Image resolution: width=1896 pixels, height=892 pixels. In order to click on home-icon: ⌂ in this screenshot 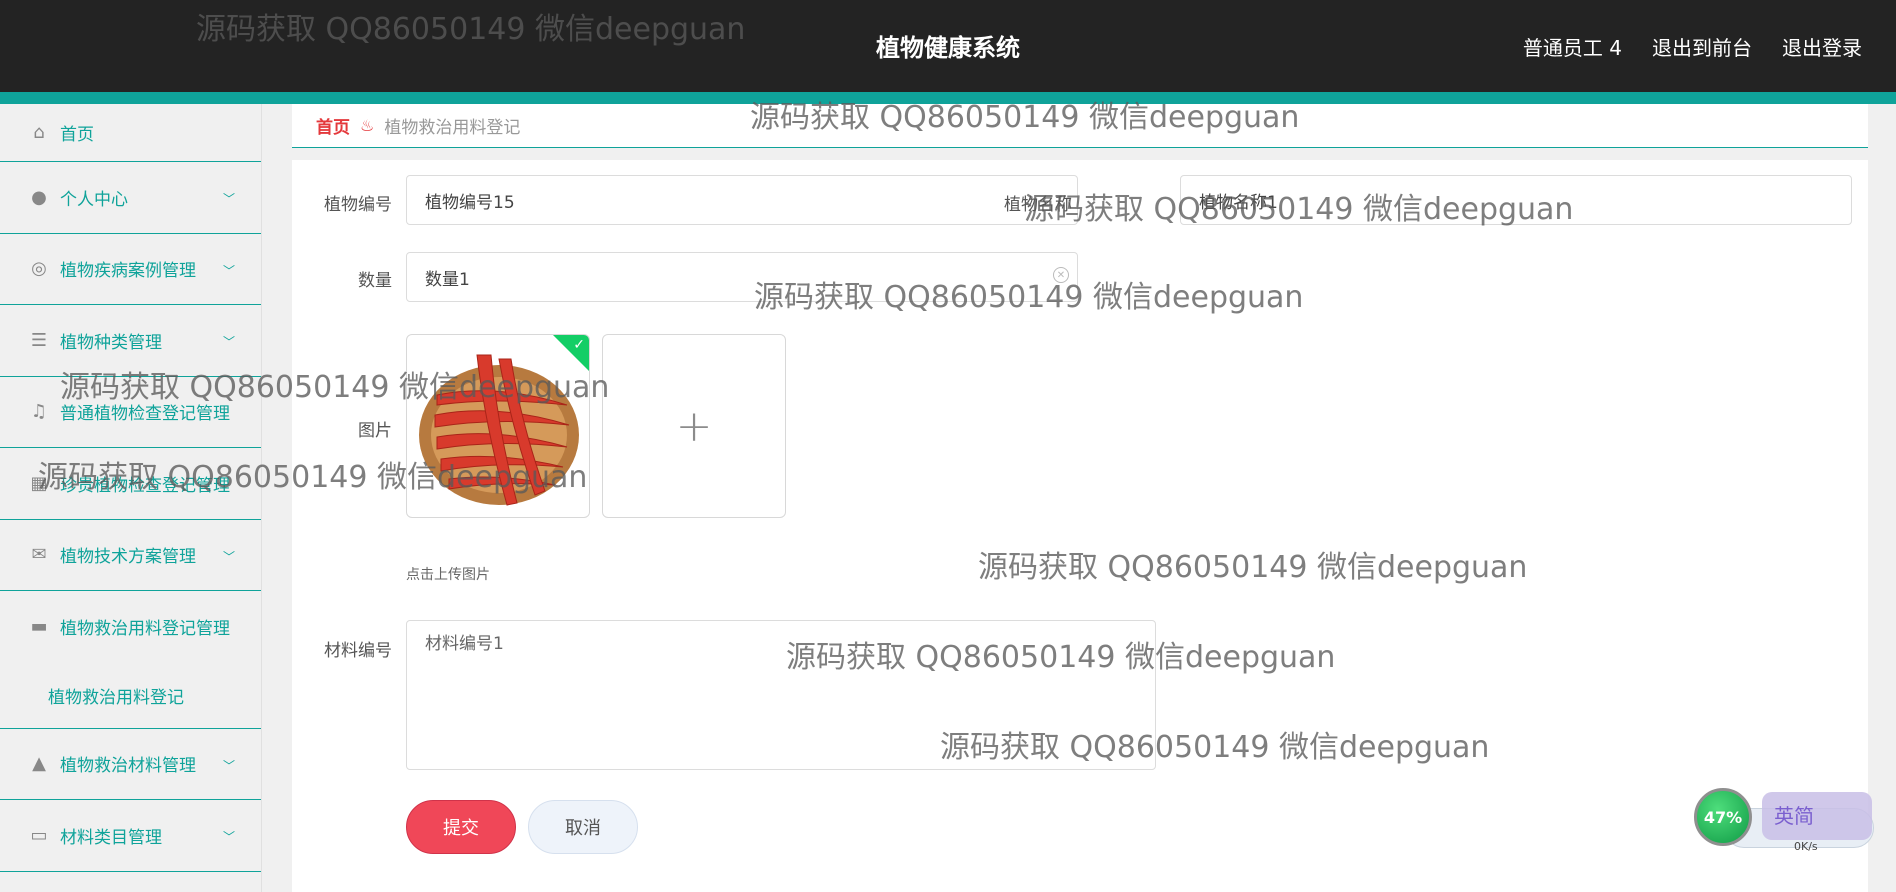, I will do `click(39, 132)`.